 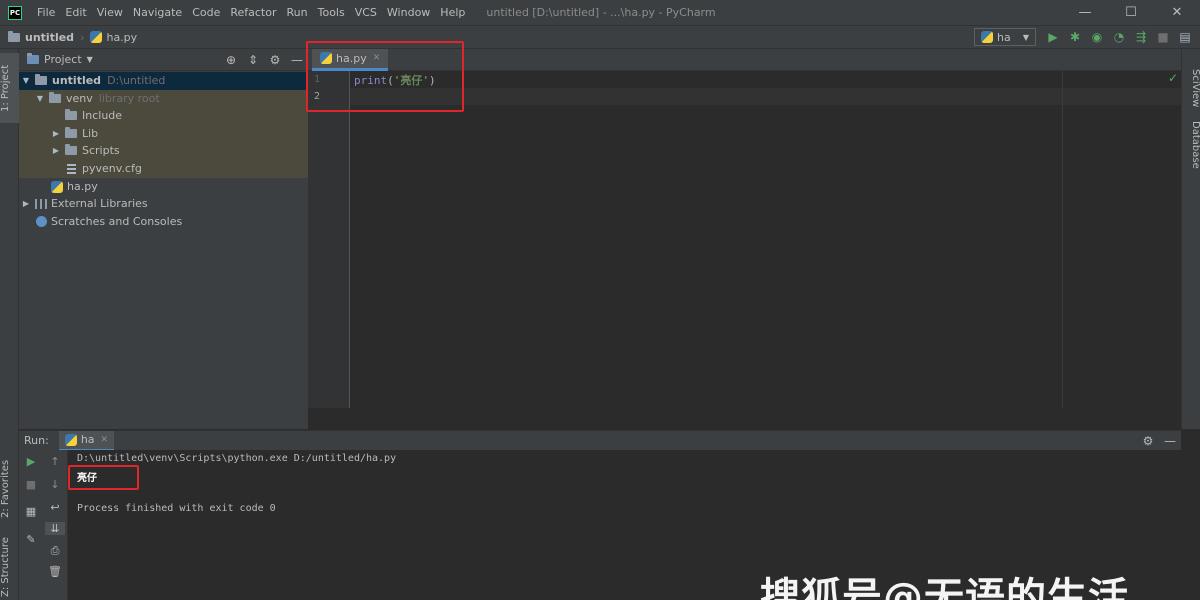 I want to click on tab-favorites-label: 2: Favorites, so click(x=5, y=489).